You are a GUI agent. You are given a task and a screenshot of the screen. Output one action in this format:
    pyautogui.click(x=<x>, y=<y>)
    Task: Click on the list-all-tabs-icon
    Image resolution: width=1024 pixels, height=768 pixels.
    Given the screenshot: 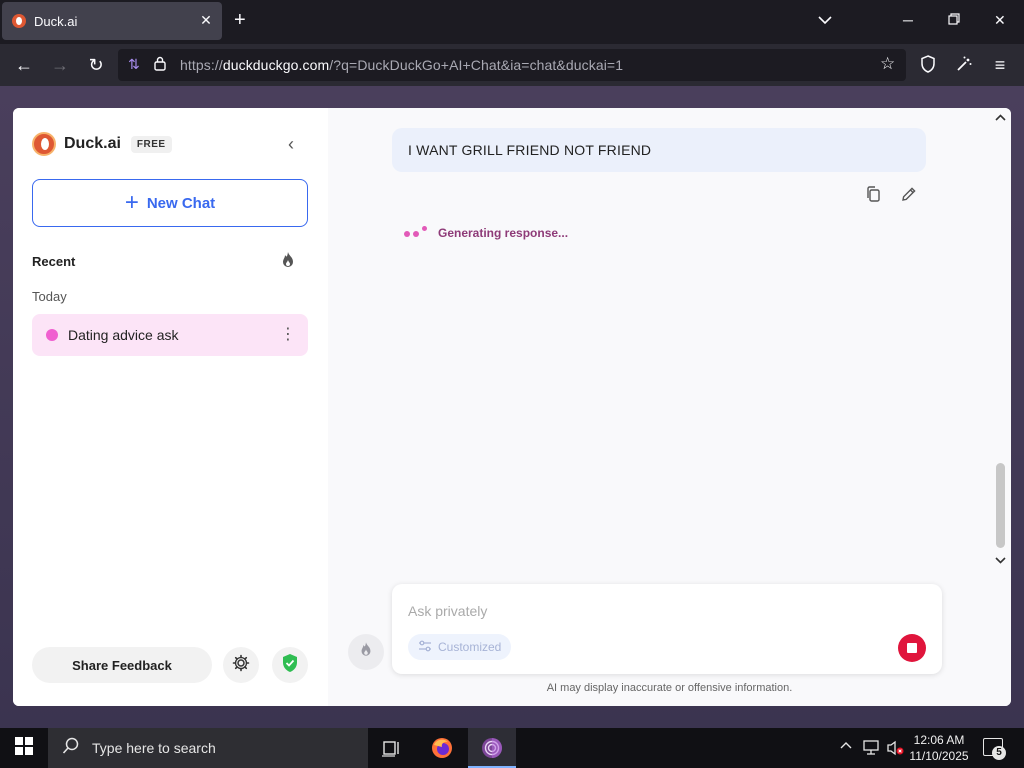 What is the action you would take?
    pyautogui.click(x=825, y=20)
    